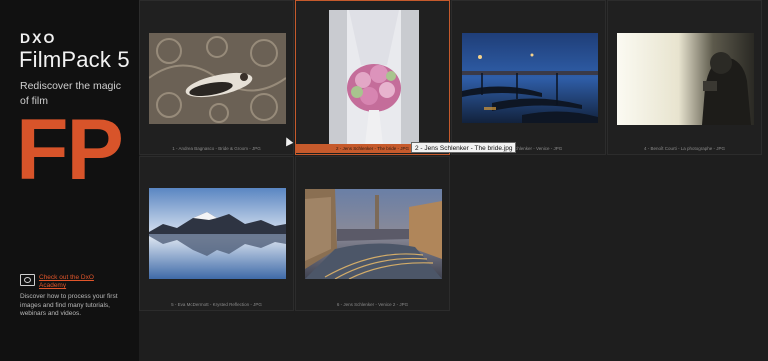 Image resolution: width=768 pixels, height=361 pixels. Describe the element at coordinates (74, 59) in the screenshot. I see `product-title: FilmPack 5` at that location.